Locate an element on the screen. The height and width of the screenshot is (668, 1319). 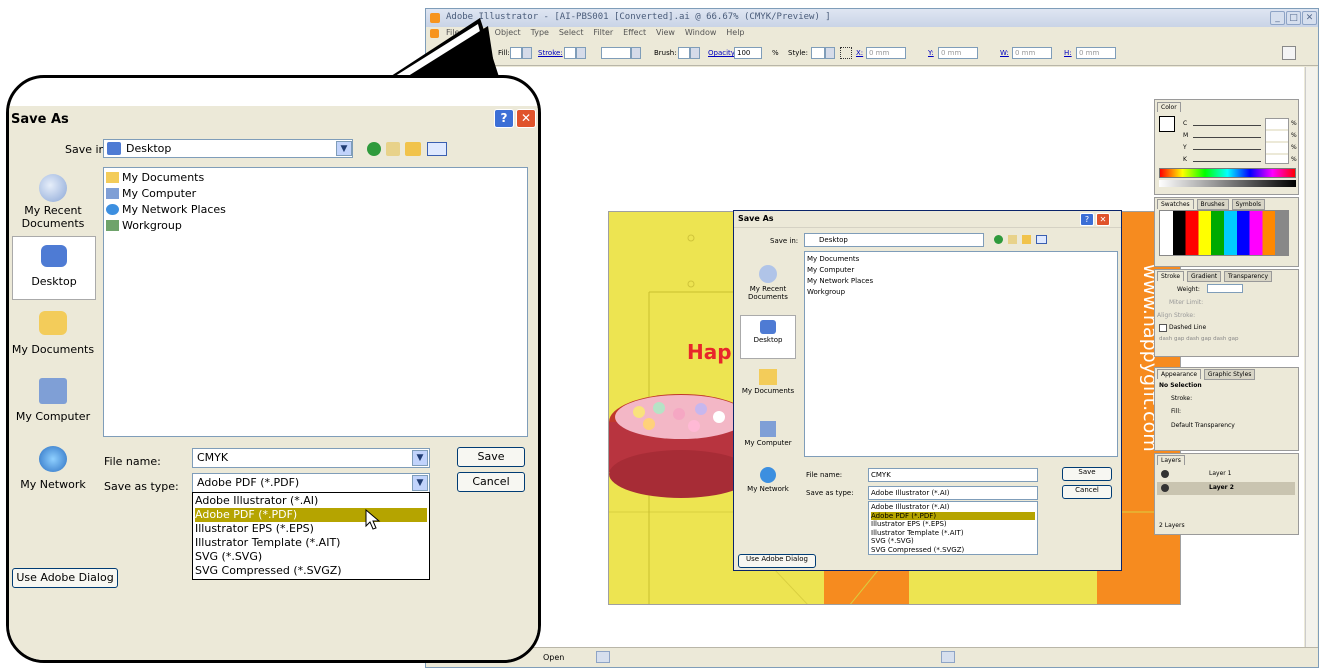
channel-value-fields is located at coordinates (1277, 141).